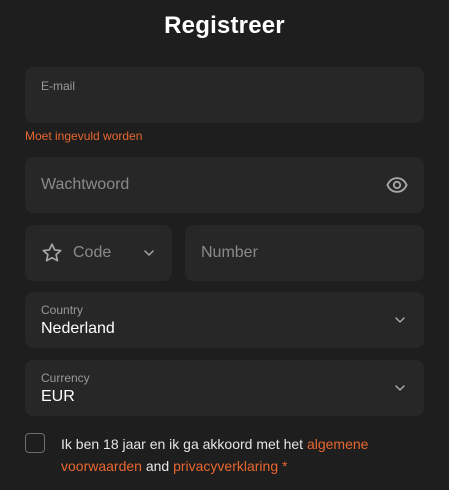 This screenshot has height=490, width=449. Describe the element at coordinates (283, 466) in the screenshot. I see `required-mark: *` at that location.